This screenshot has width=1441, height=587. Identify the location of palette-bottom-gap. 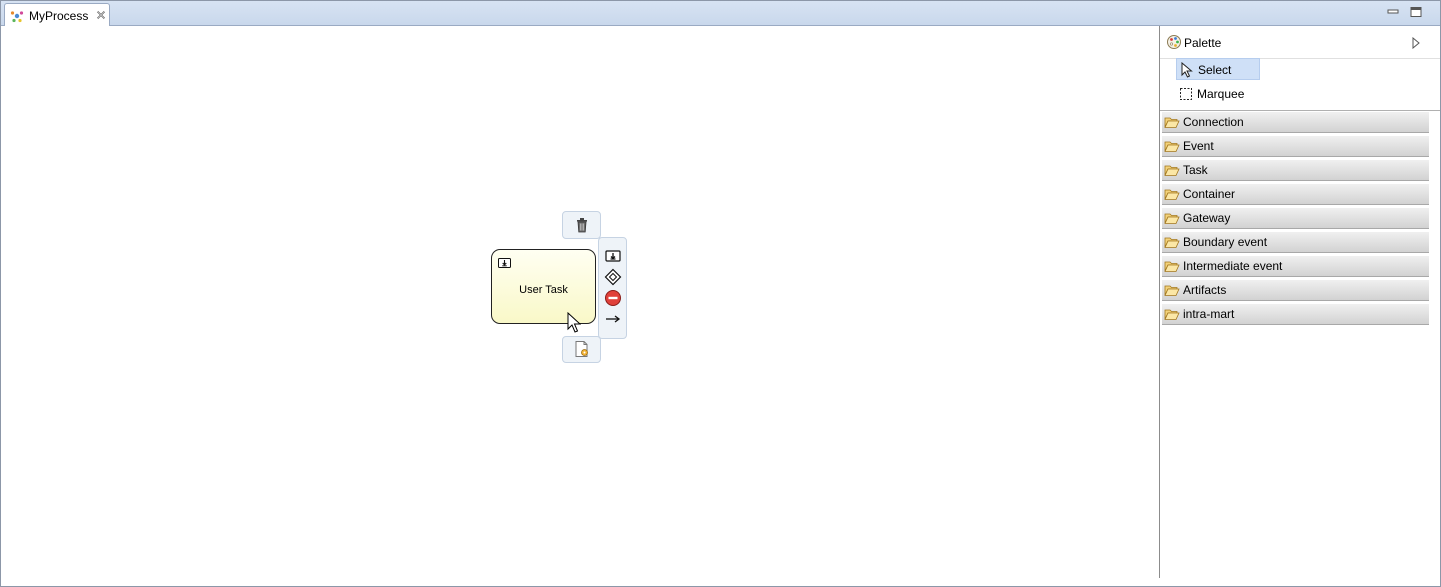
(1299, 582).